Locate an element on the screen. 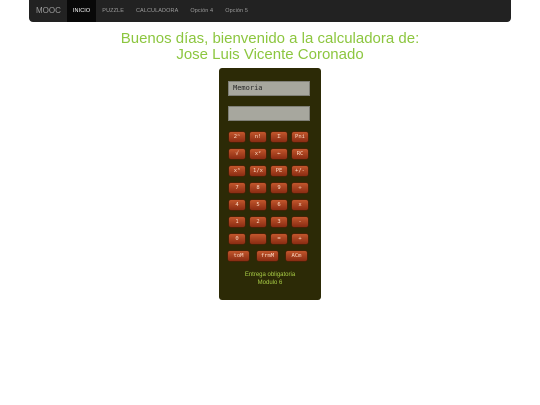  nav-item-calculadora: CALCULADORA is located at coordinates (157, 11).